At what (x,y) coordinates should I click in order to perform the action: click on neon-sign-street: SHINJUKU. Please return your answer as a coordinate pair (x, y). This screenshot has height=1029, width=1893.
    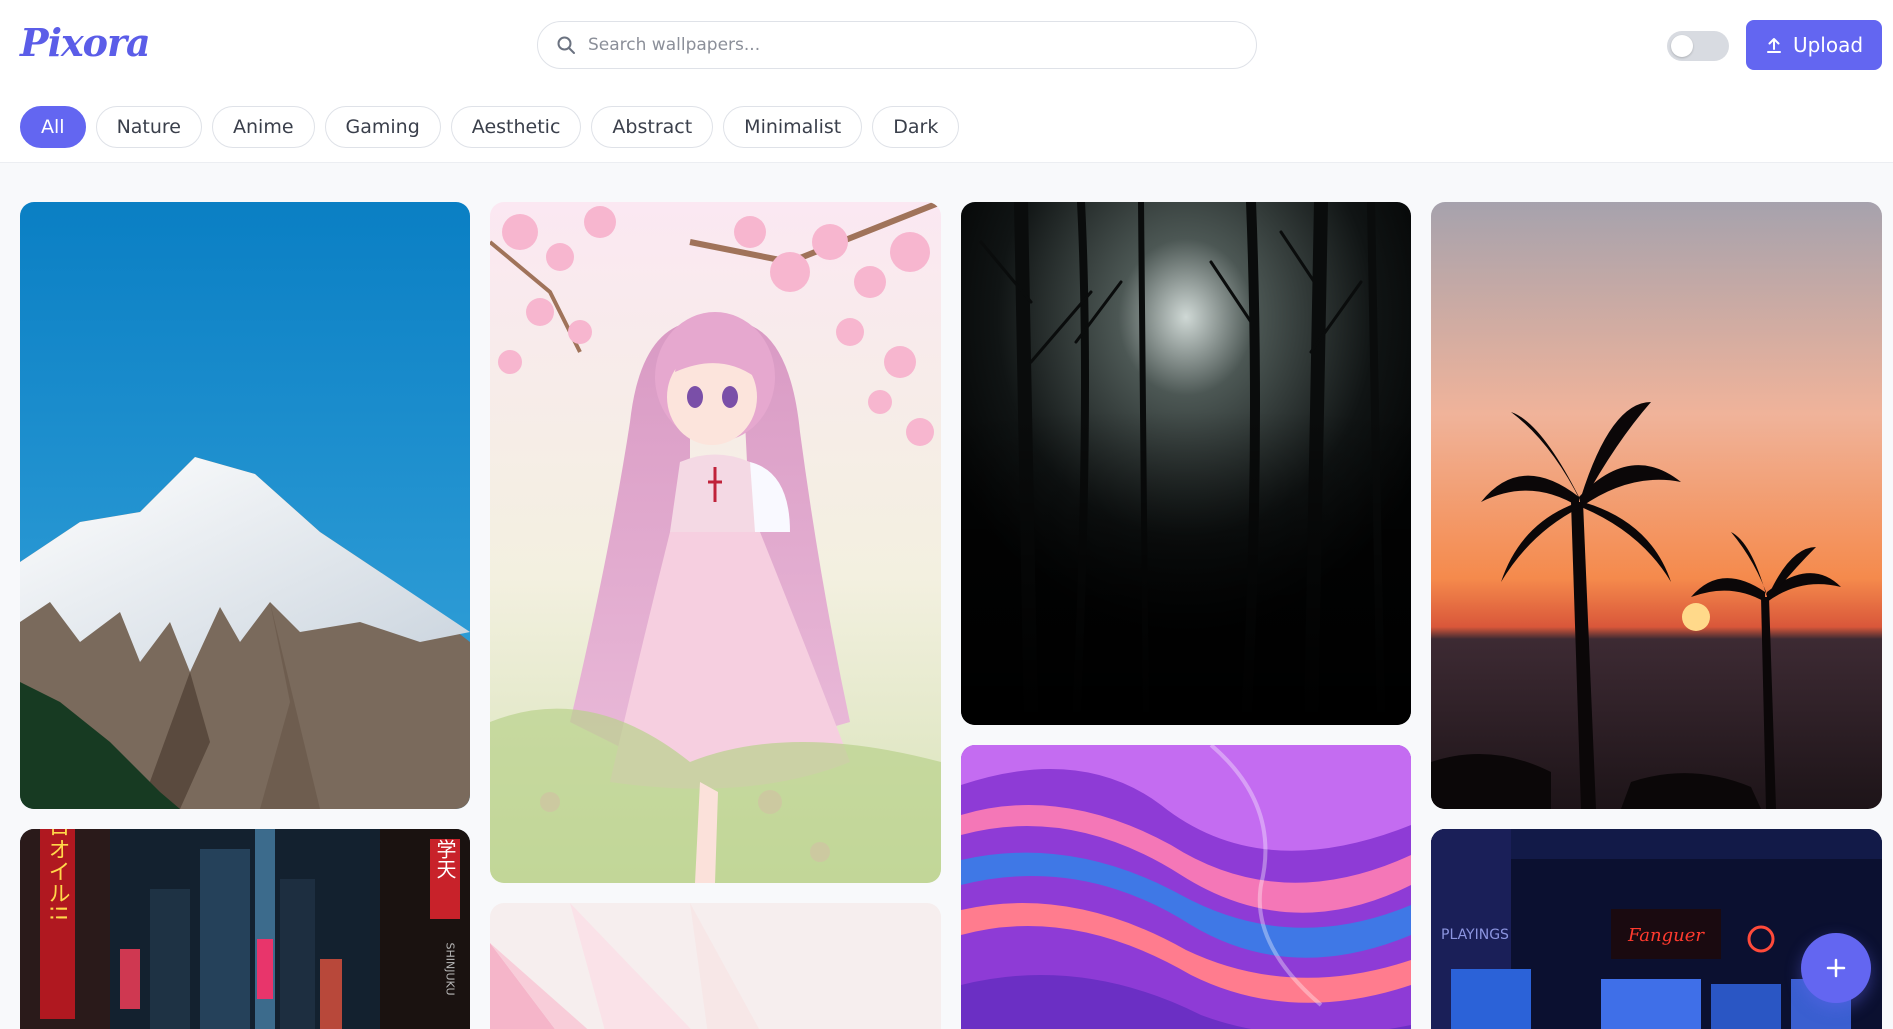
    Looking at the image, I should click on (450, 969).